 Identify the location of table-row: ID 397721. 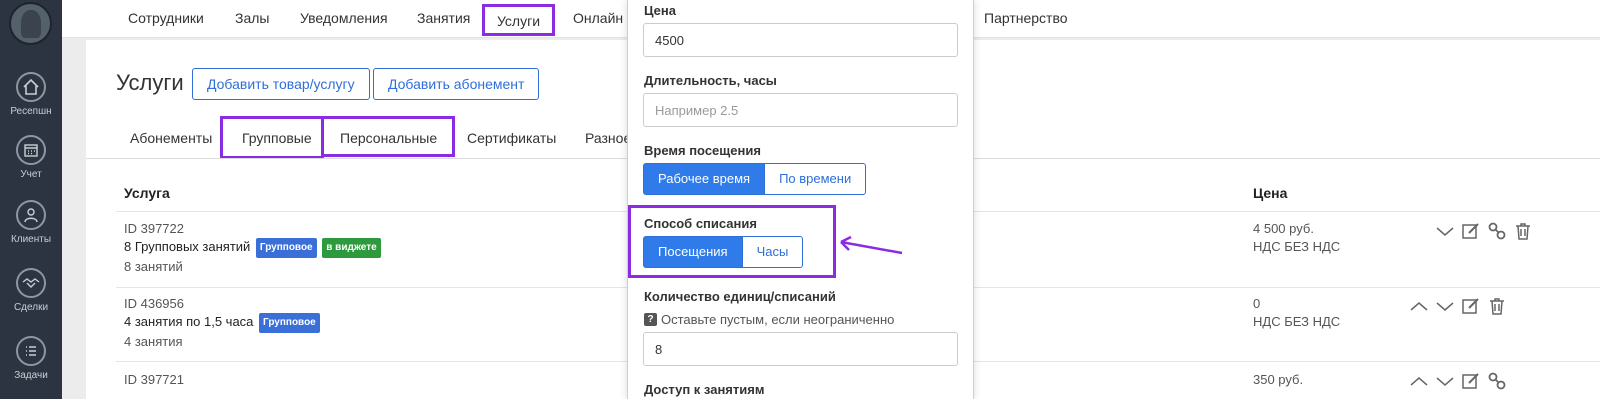
(154, 380).